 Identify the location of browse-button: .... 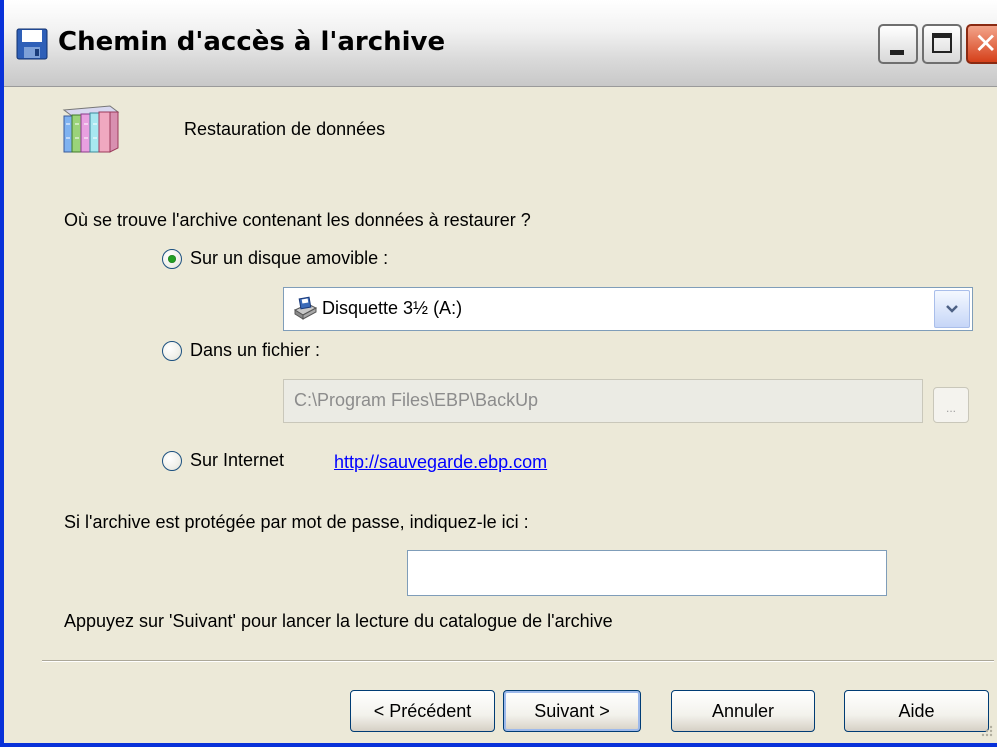
(951, 405).